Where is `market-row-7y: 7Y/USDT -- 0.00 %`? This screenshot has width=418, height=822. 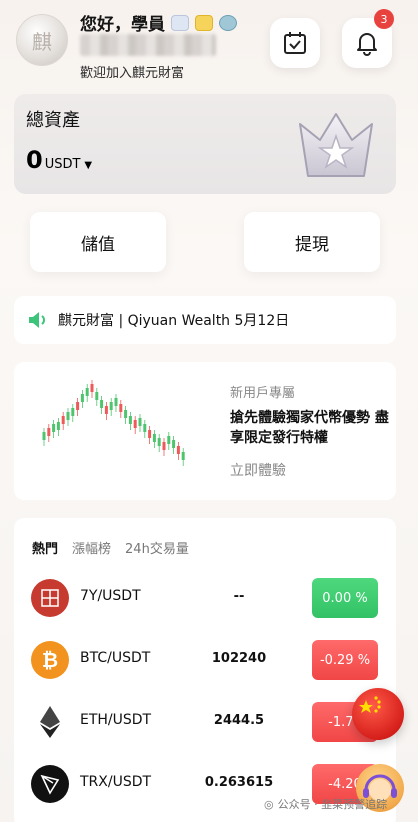 market-row-7y: 7Y/USDT -- 0.00 % is located at coordinates (205, 598).